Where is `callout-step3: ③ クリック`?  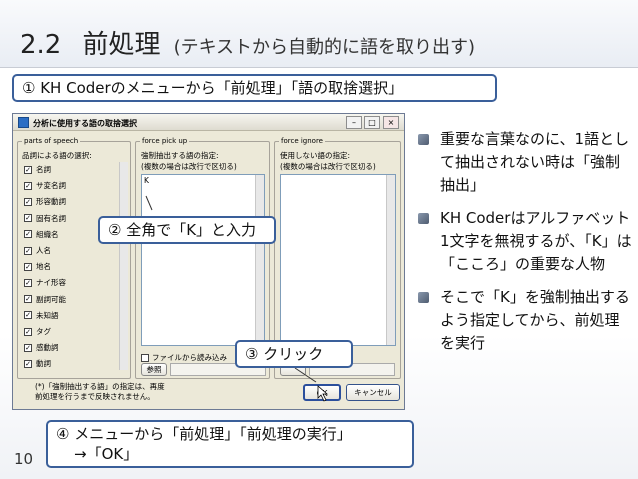 callout-step3: ③ クリック is located at coordinates (294, 354).